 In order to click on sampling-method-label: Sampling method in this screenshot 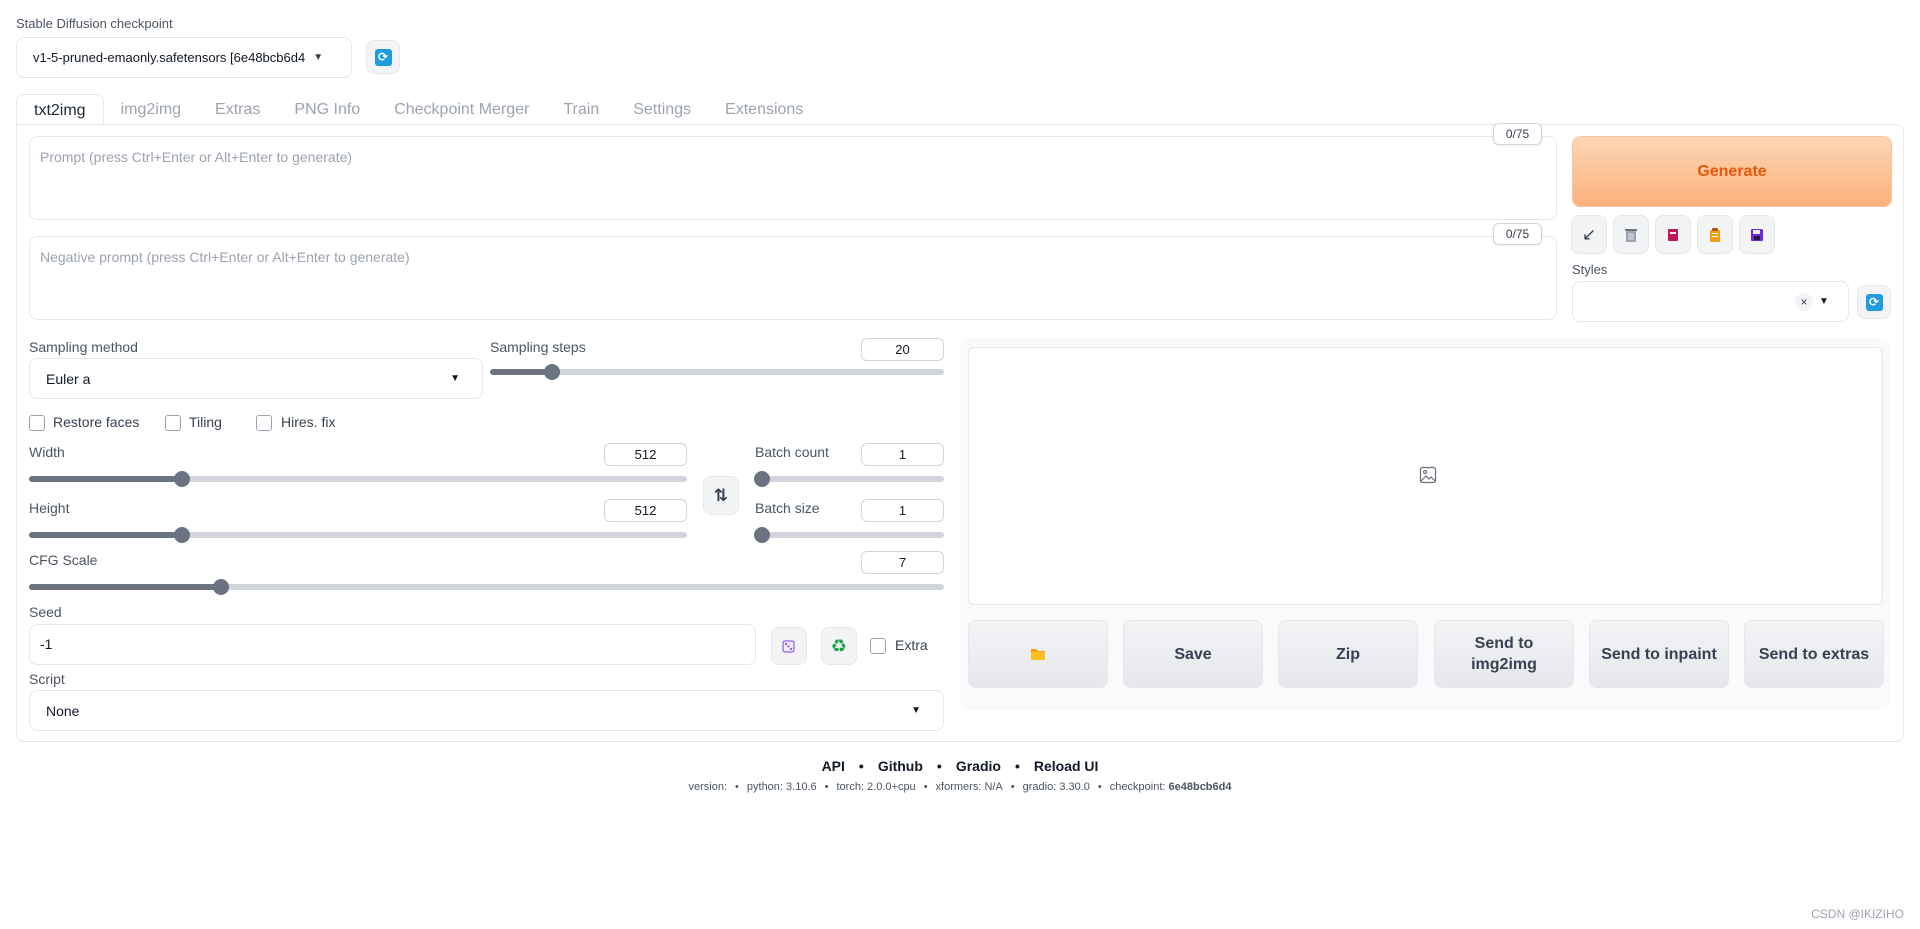, I will do `click(83, 347)`.